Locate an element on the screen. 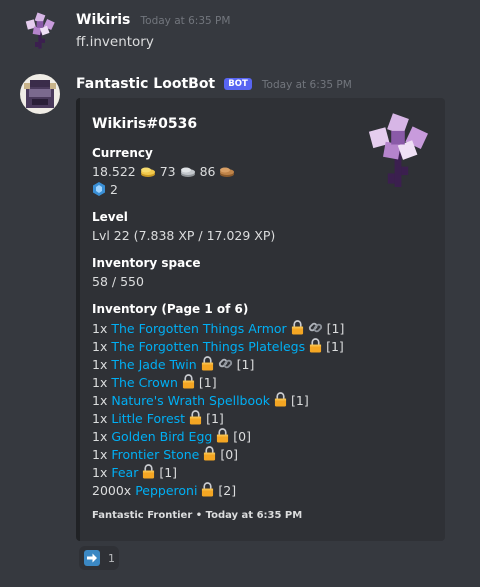 The height and width of the screenshot is (587, 480). flower-avatar-icon is located at coordinates (40, 32).